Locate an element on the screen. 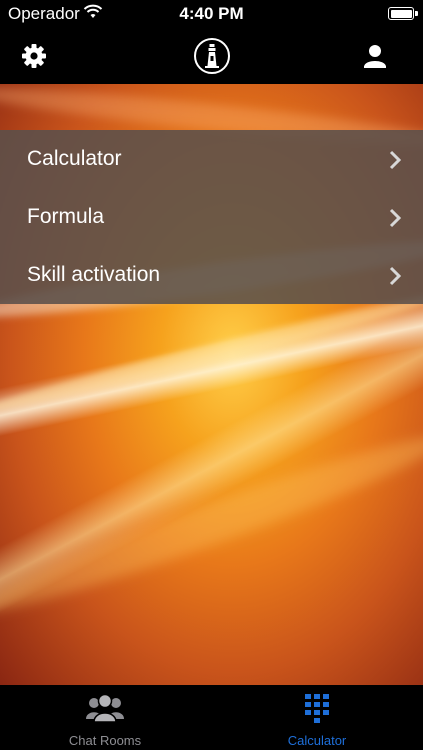  people-group-icon is located at coordinates (105, 708).